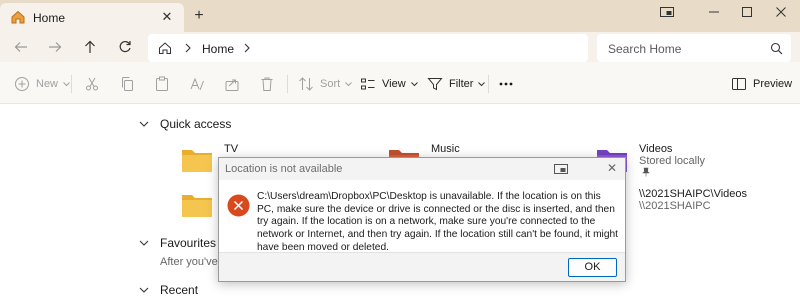 This screenshot has width=800, height=297. I want to click on filter-button: Filter, so click(456, 84).